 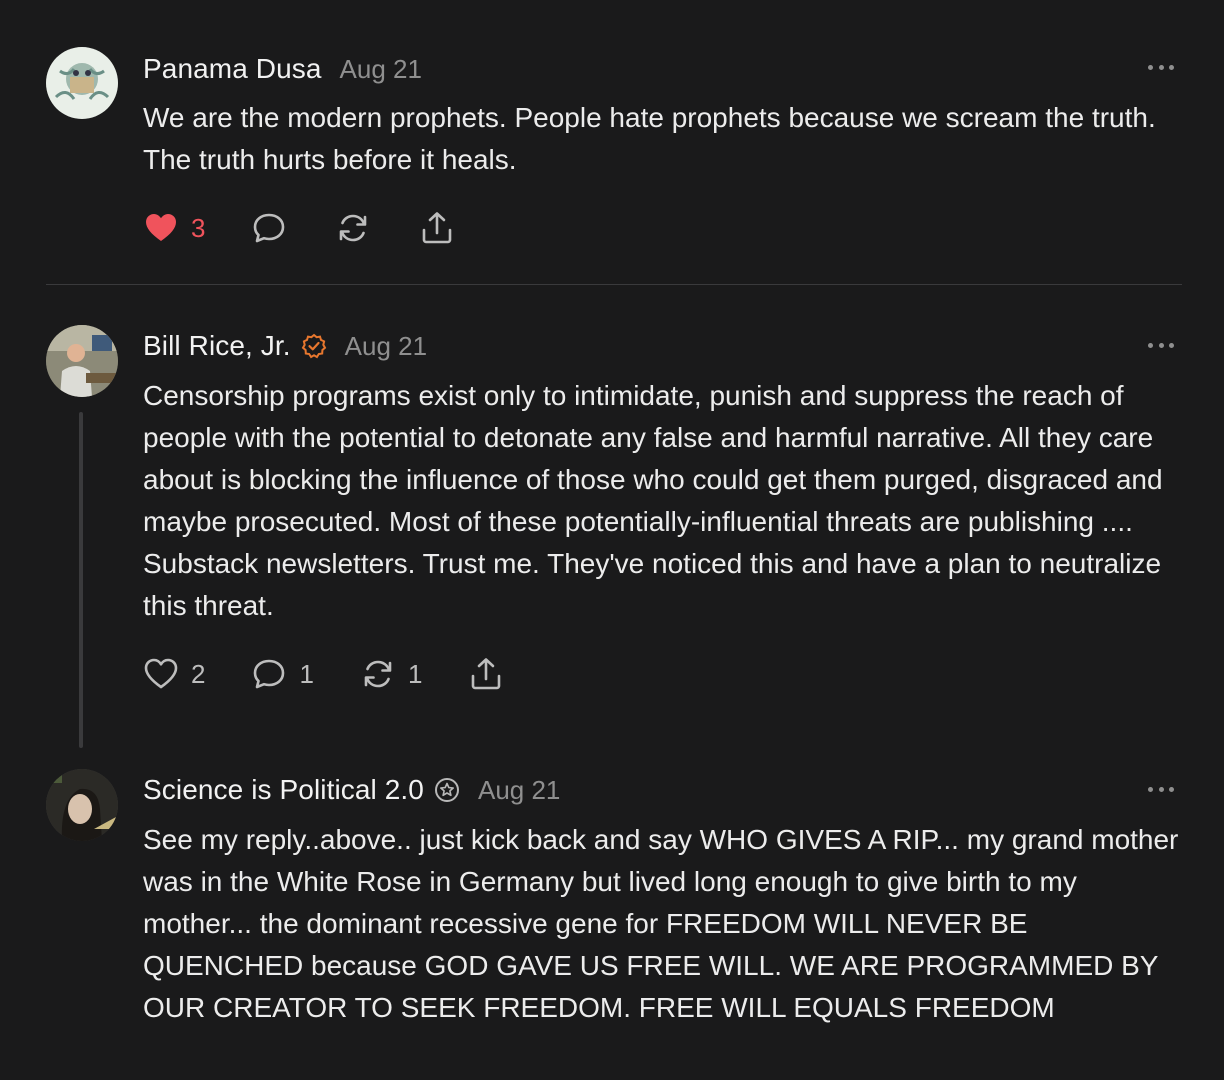 I want to click on comment-header: Panama Dusa Aug 21, so click(x=282, y=69).